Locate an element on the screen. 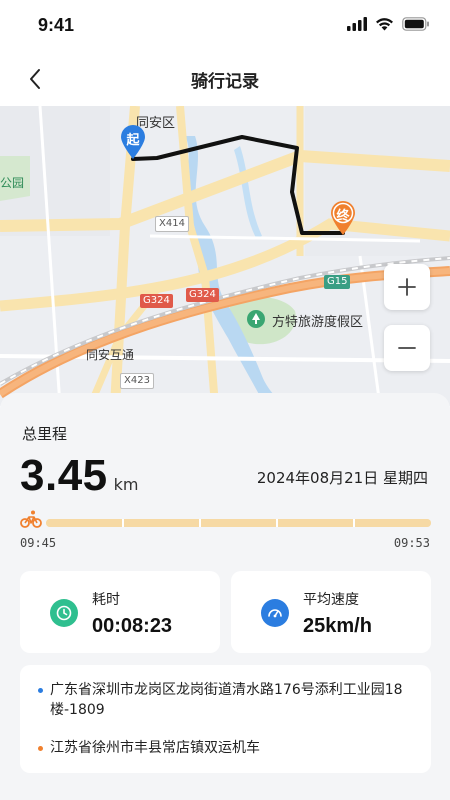 The image size is (450, 800). end-marker: 终 is located at coordinates (343, 218).